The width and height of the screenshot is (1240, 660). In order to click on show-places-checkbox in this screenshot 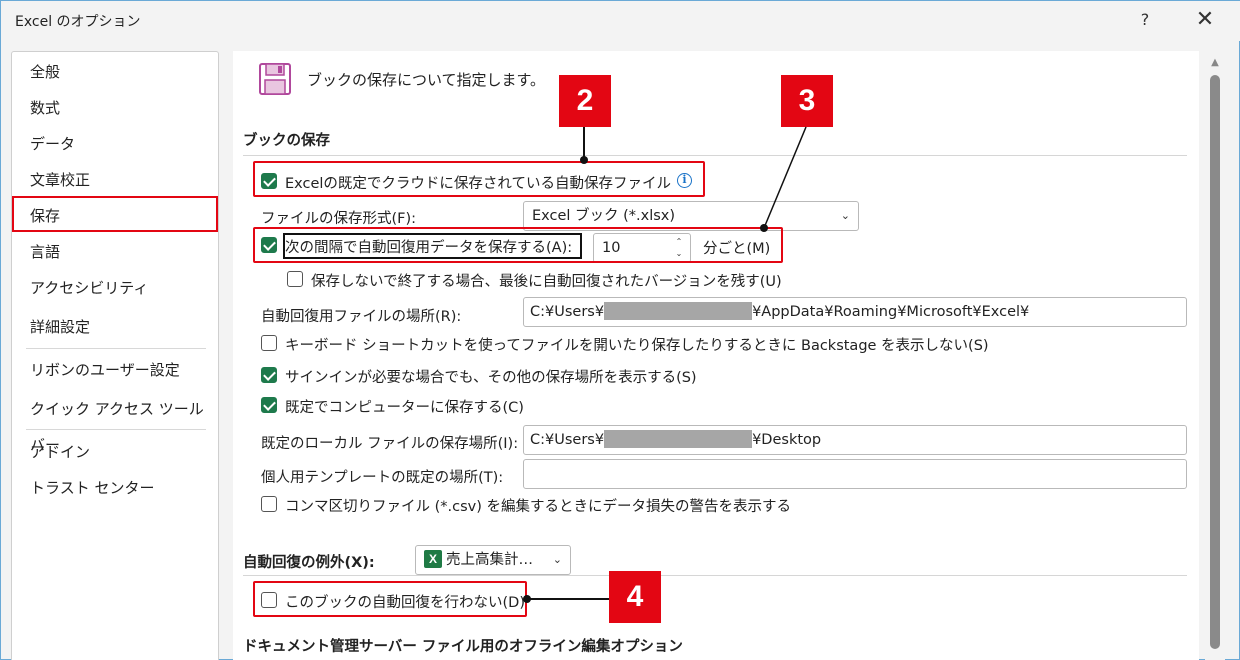, I will do `click(269, 375)`.